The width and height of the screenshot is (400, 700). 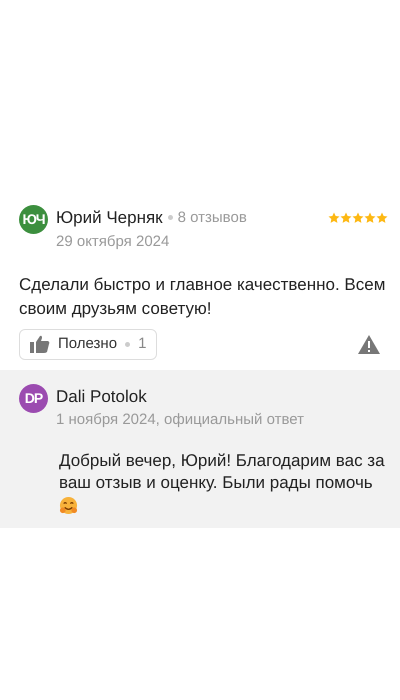 What do you see at coordinates (88, 344) in the screenshot?
I see `useful-button: Полезно 1` at bounding box center [88, 344].